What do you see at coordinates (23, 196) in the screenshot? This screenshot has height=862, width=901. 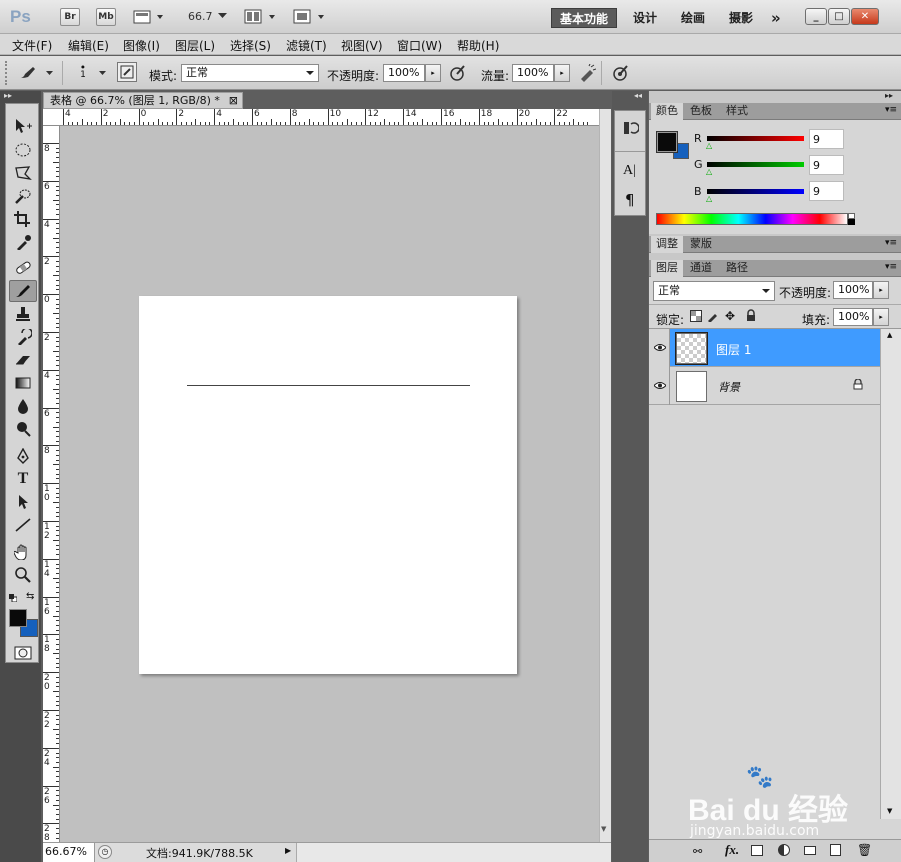 I see `quick-selection-tool` at bounding box center [23, 196].